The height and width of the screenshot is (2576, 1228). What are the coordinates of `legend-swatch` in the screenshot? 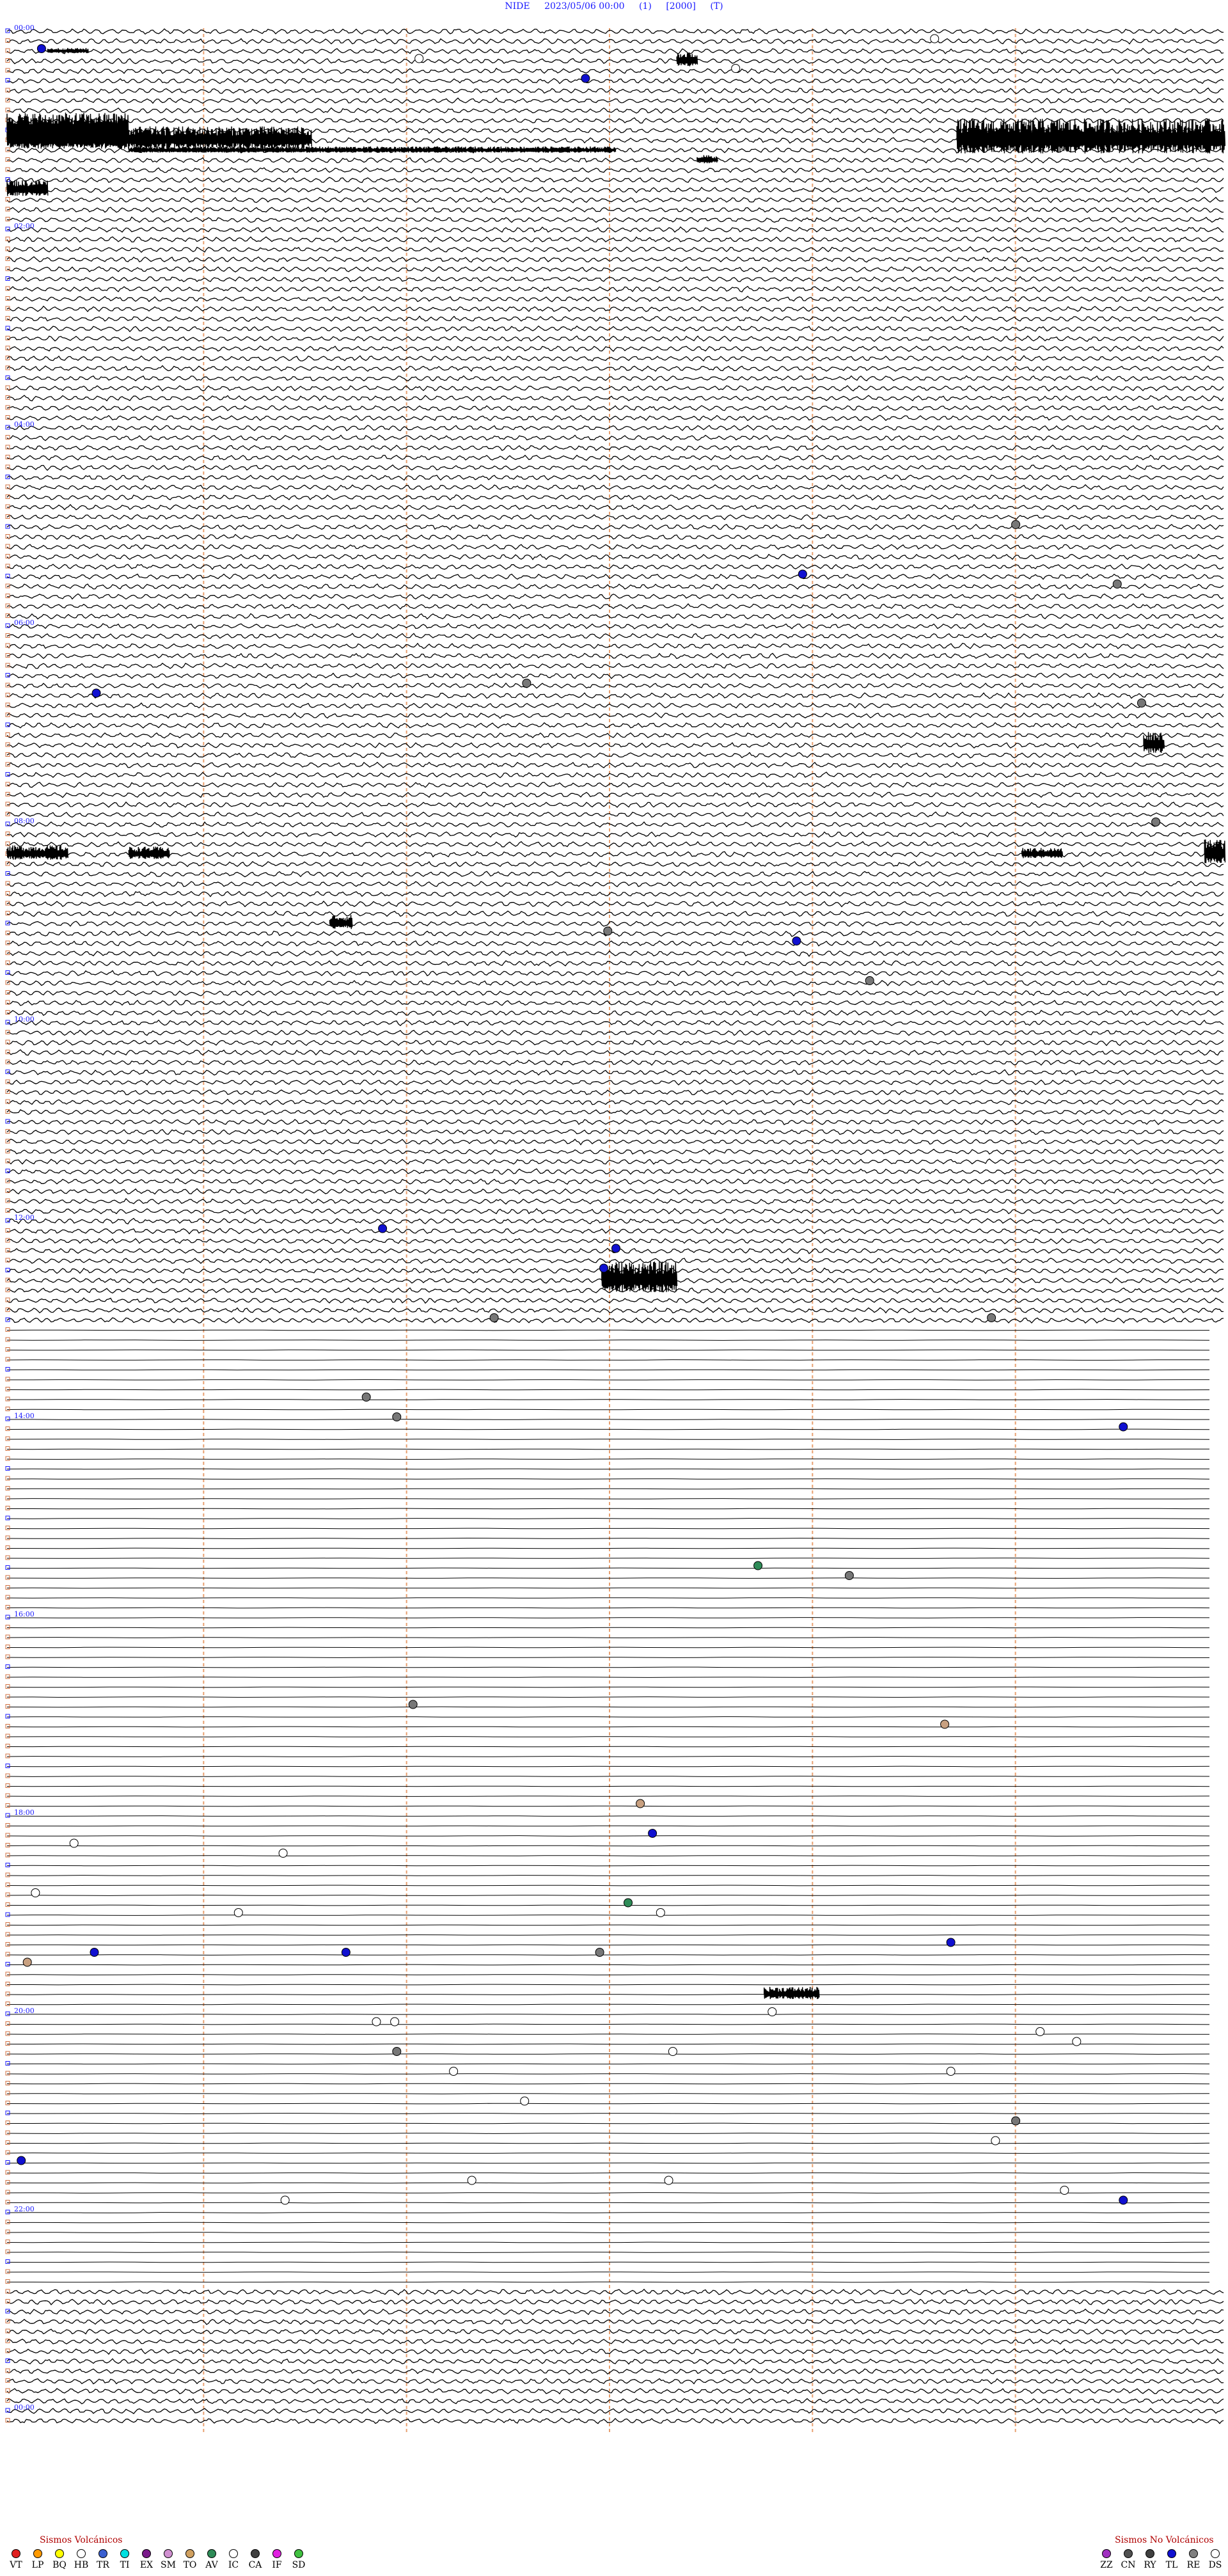 It's located at (189, 2553).